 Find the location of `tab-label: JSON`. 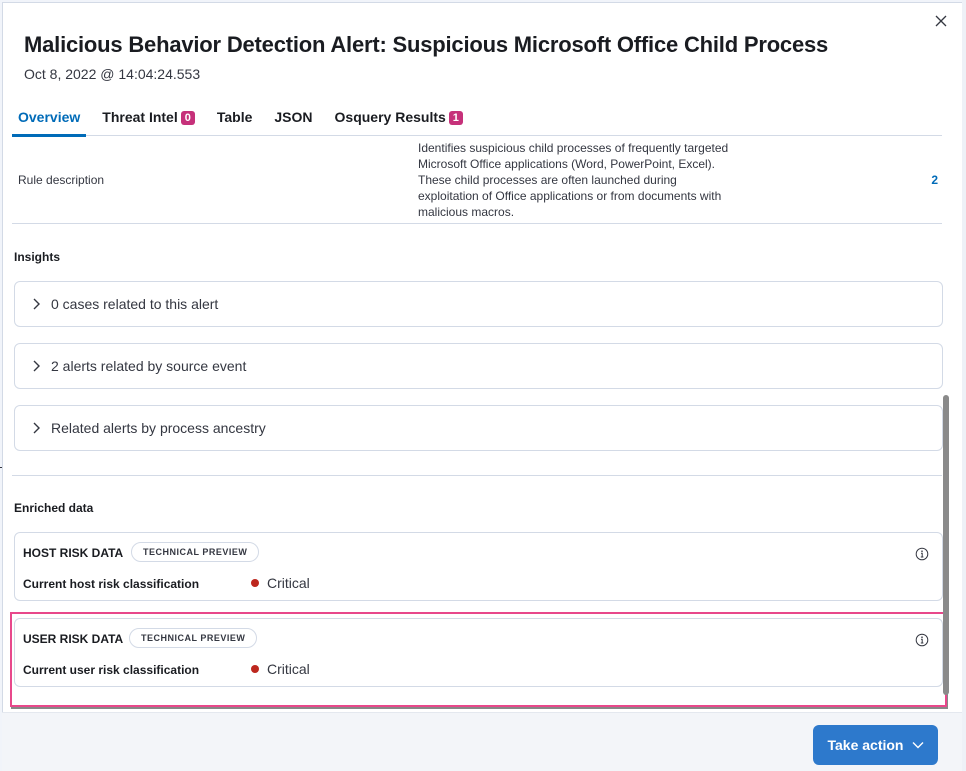

tab-label: JSON is located at coordinates (293, 117).